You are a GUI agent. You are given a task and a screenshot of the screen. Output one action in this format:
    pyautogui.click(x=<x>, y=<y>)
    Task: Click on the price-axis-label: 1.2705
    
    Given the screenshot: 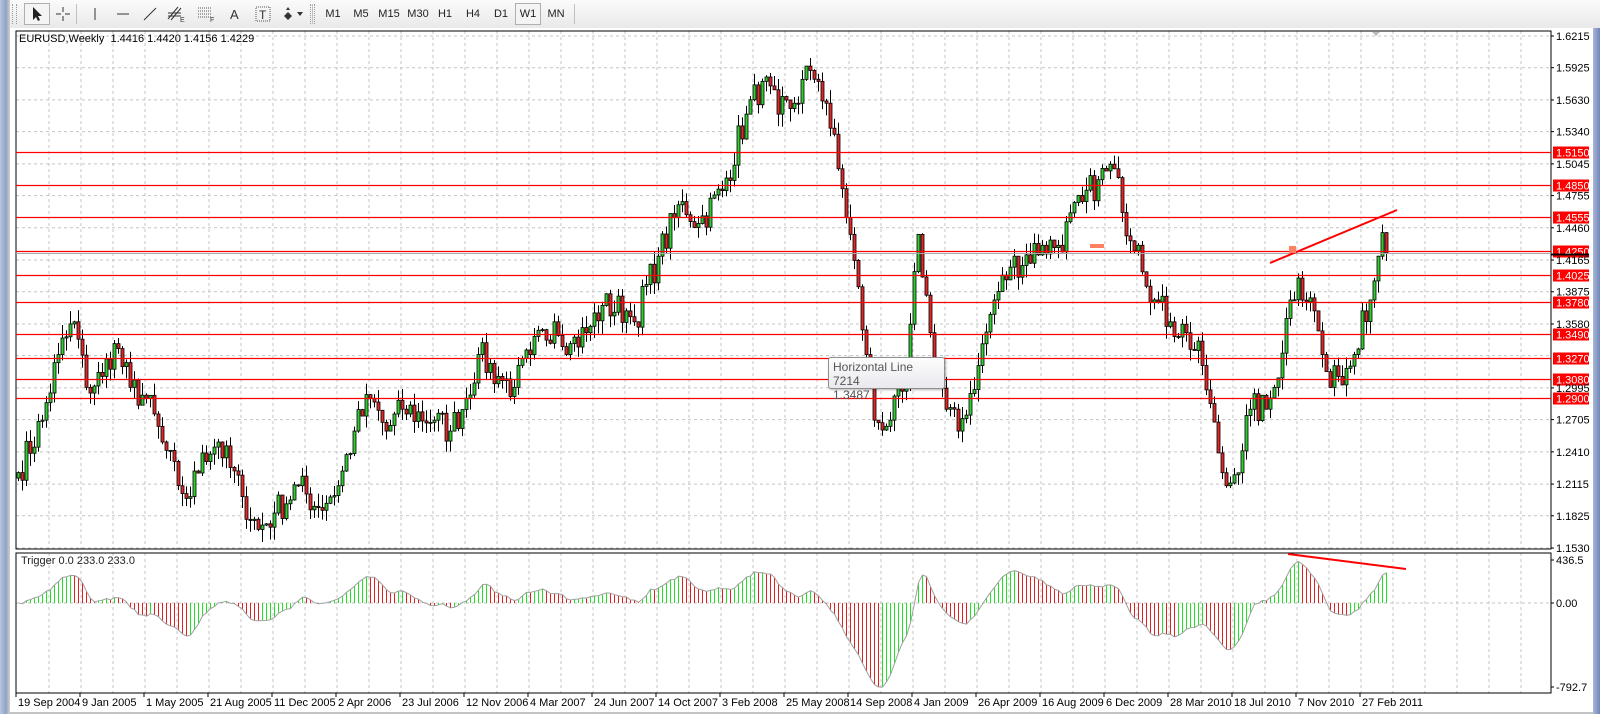 What is the action you would take?
    pyautogui.click(x=1573, y=421)
    